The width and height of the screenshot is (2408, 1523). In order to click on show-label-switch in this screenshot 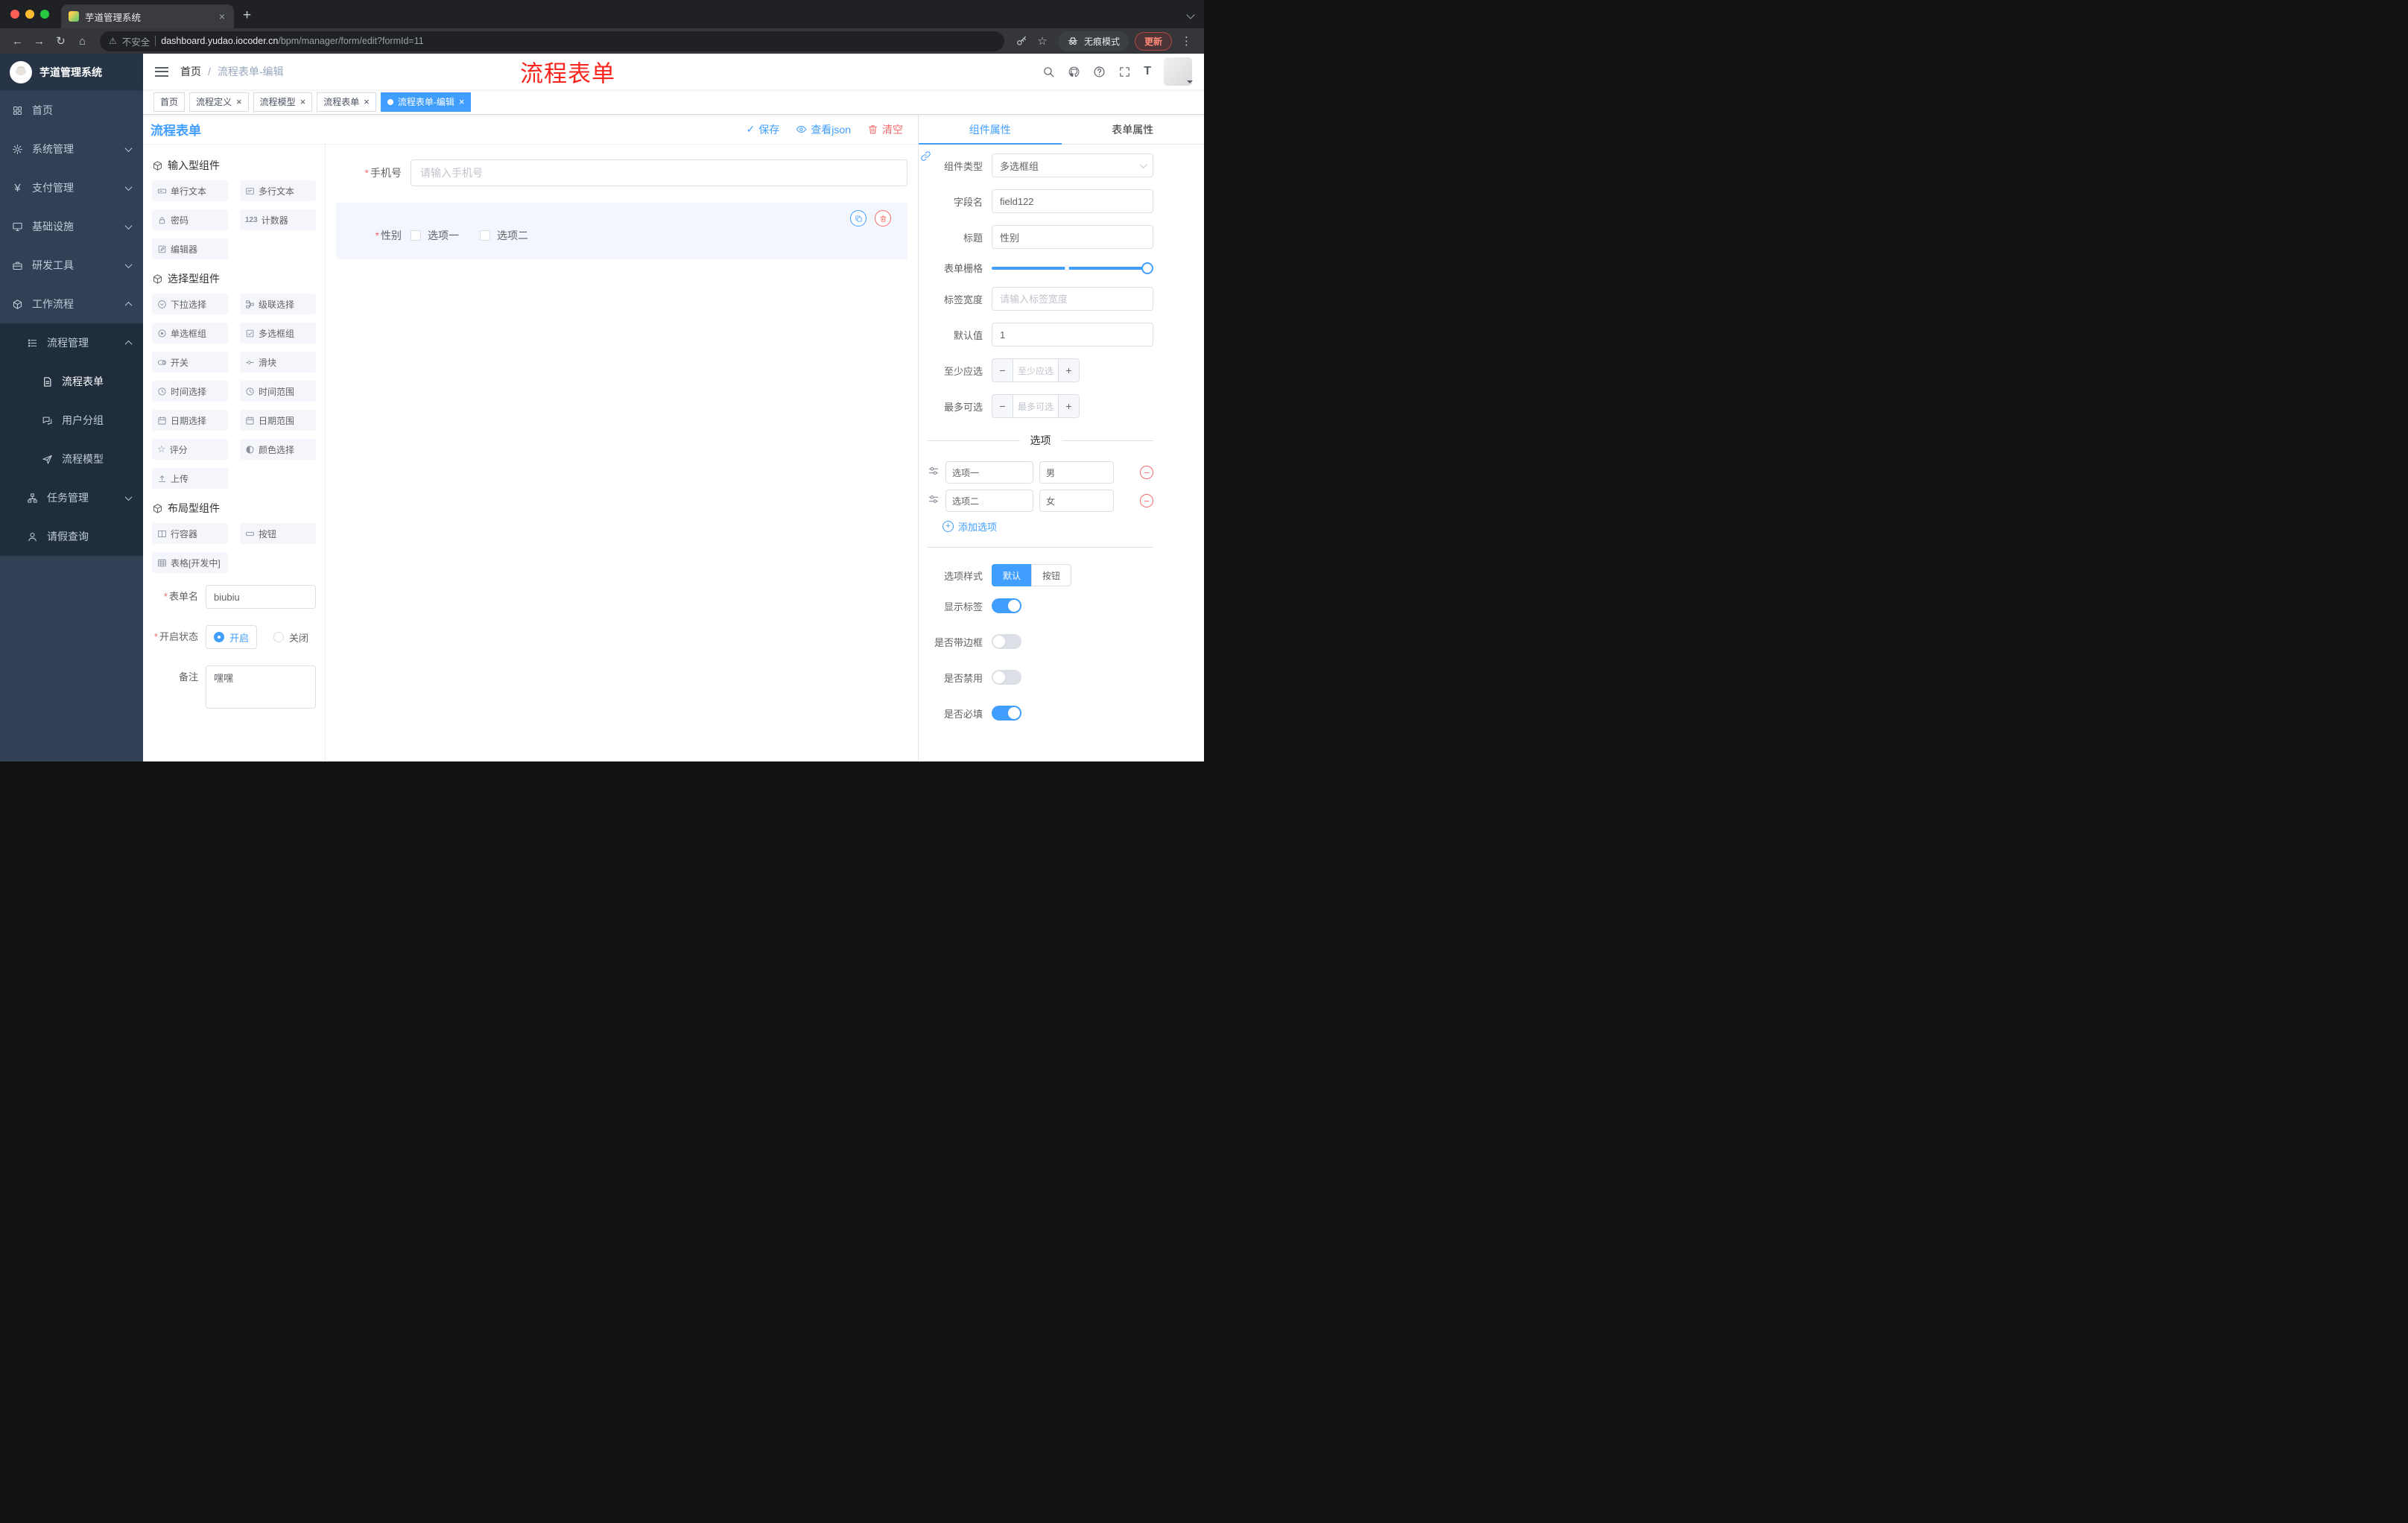, I will do `click(1006, 605)`.